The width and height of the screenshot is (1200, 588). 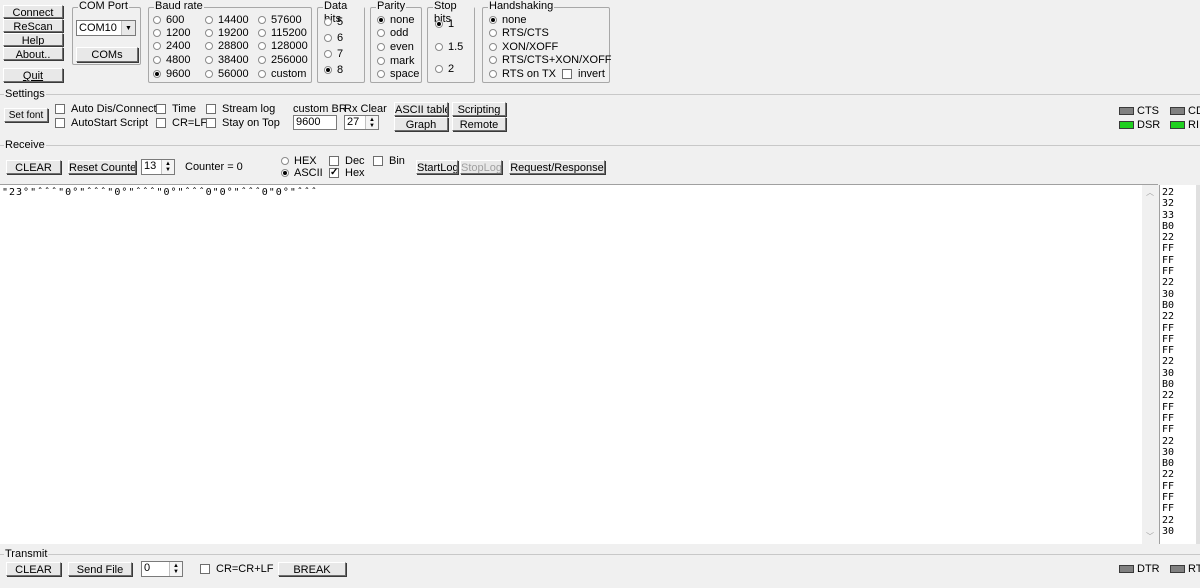 I want to click on dec-checkbox: Dec, so click(x=347, y=161).